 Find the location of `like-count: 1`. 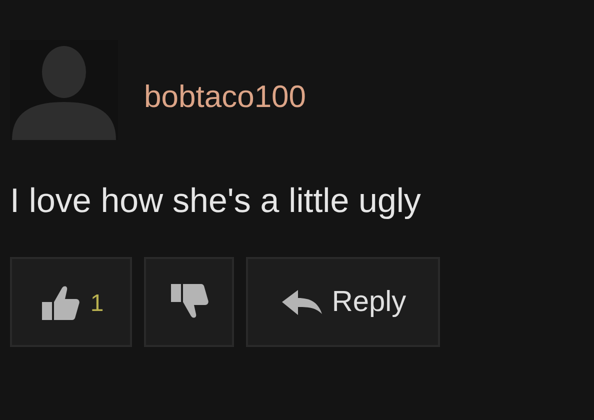

like-count: 1 is located at coordinates (97, 304).